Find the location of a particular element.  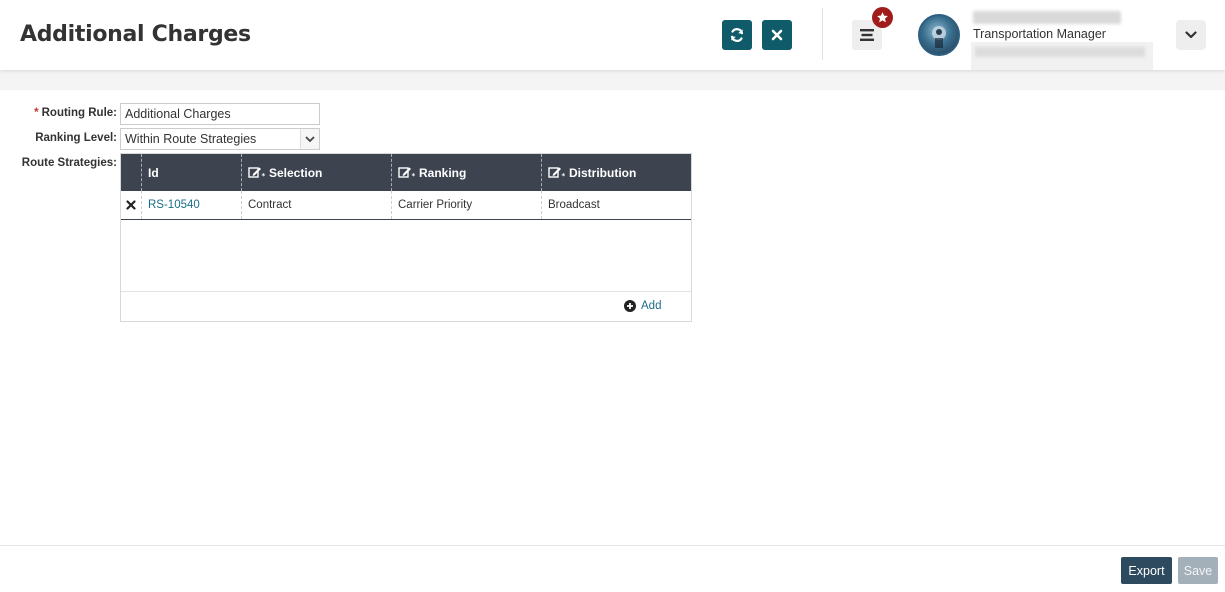

header-divider is located at coordinates (822, 34).